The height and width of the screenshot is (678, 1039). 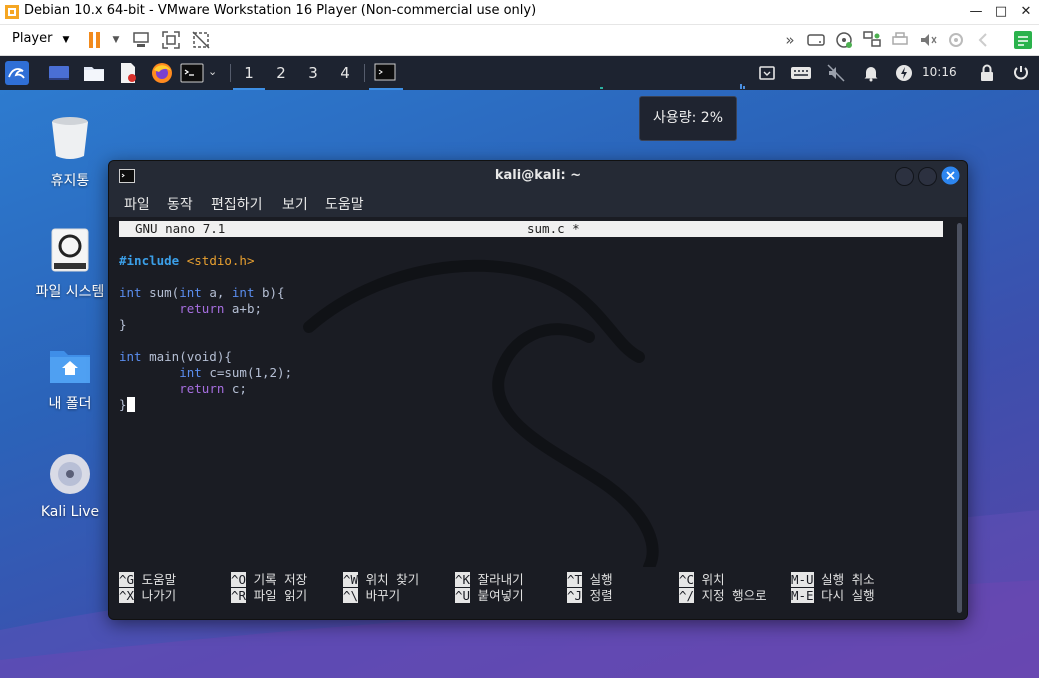 What do you see at coordinates (192, 73) in the screenshot?
I see `terminal-launcher-icon` at bounding box center [192, 73].